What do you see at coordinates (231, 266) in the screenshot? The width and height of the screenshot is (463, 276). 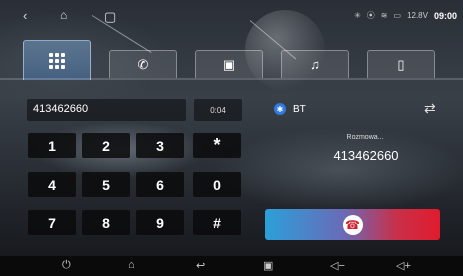 I see `navigation-bar: ⏻ ⌂ ↩ ▣ ◁− ◁+` at bounding box center [231, 266].